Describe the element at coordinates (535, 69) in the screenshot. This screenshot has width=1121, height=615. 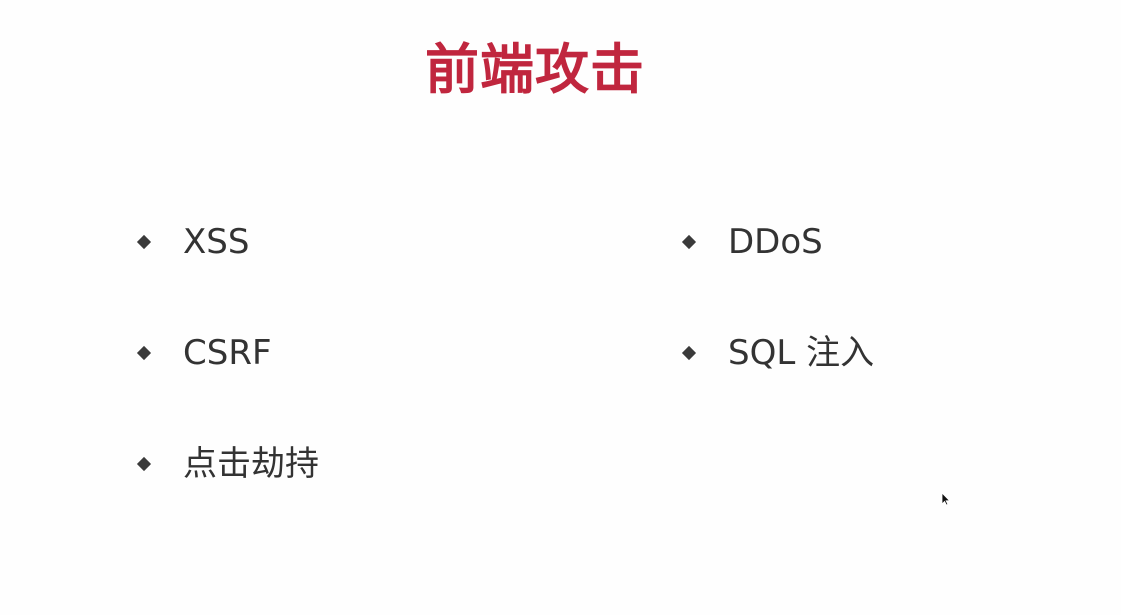
I see `slide-title: 前端攻击` at that location.